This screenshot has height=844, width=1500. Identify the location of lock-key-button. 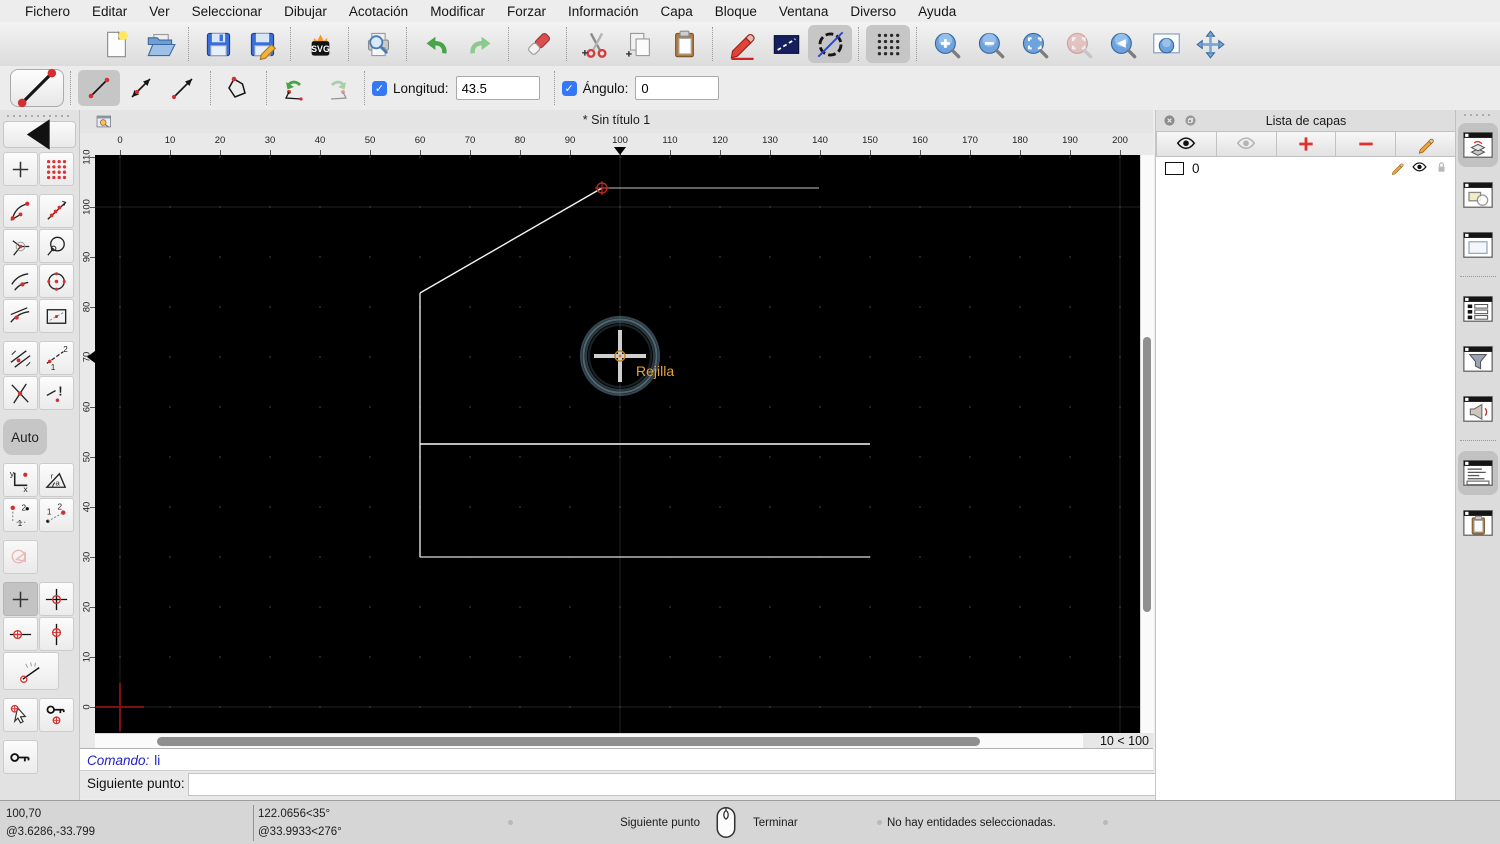
(56, 715).